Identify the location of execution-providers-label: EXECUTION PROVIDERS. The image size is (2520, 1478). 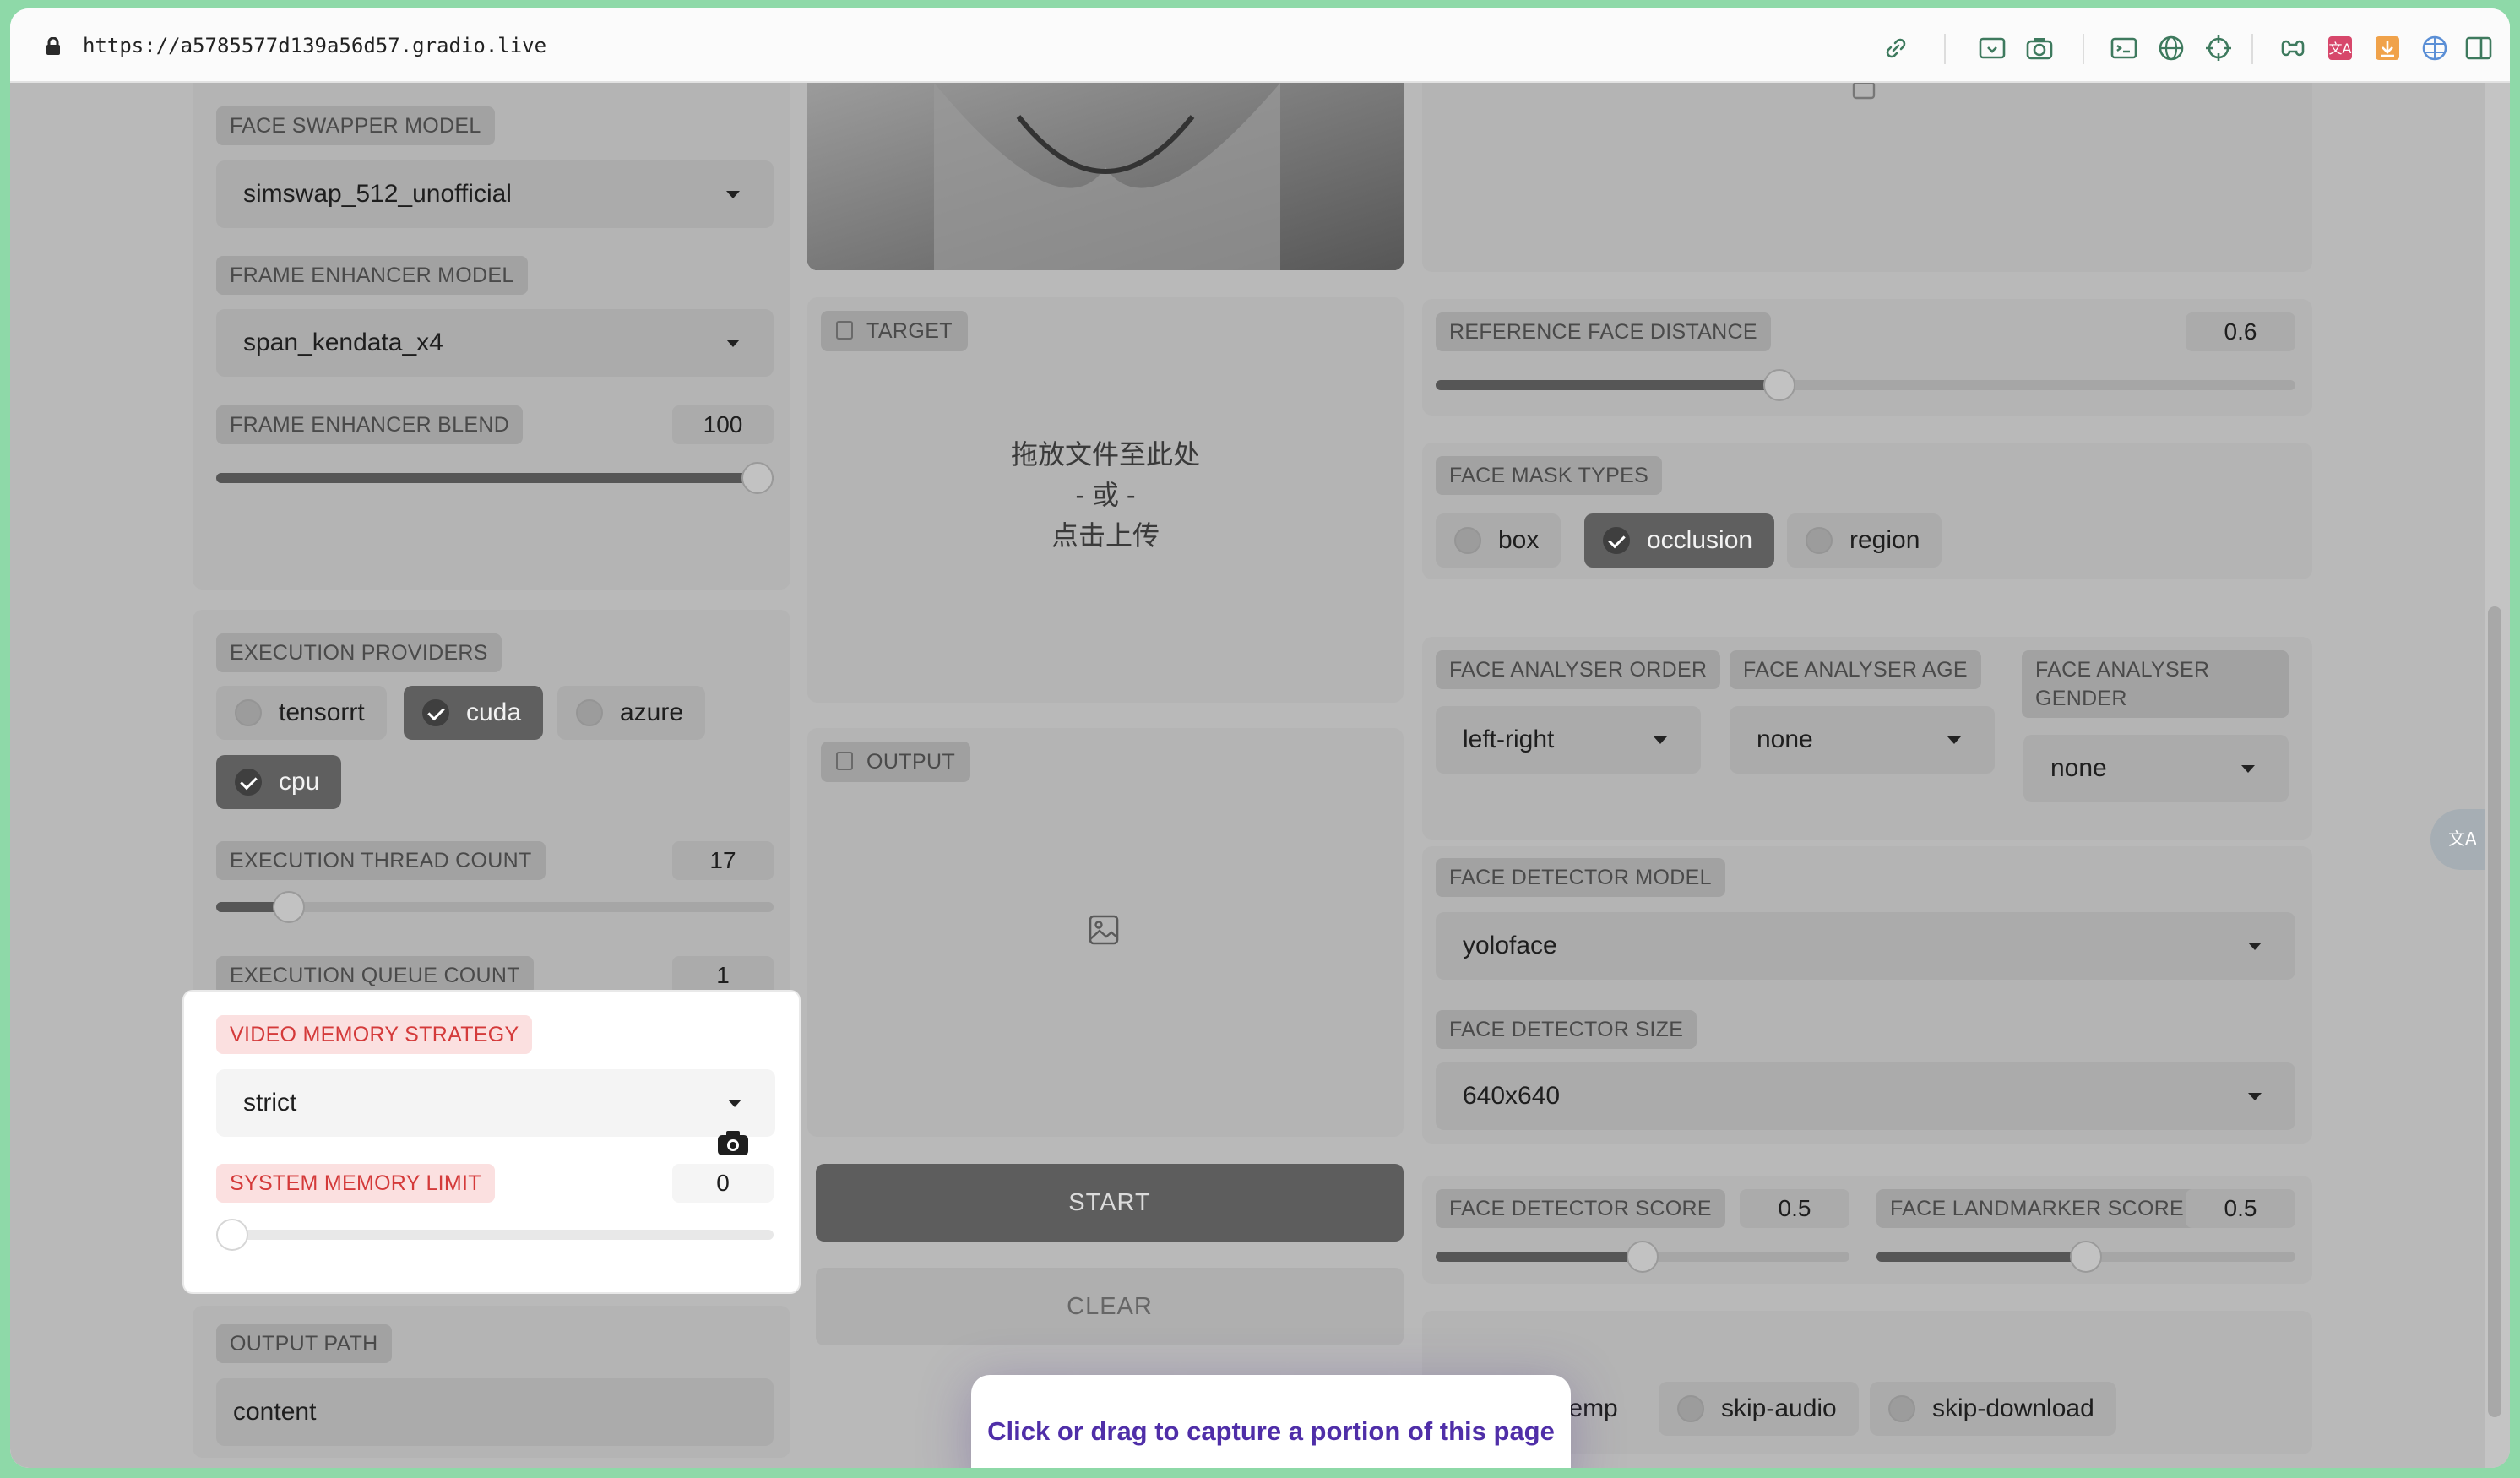
(359, 652).